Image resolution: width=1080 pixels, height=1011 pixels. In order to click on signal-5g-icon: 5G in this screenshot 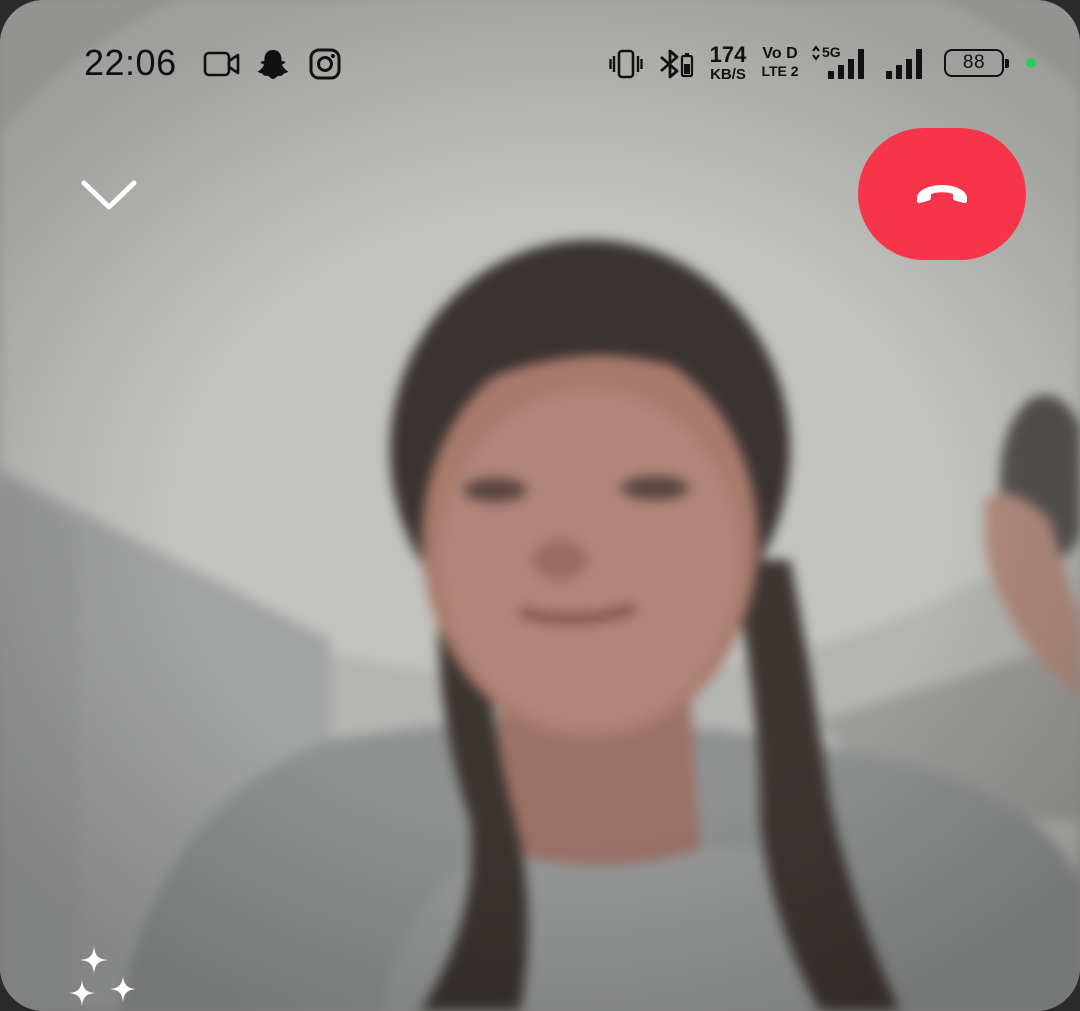, I will do `click(842, 62)`.